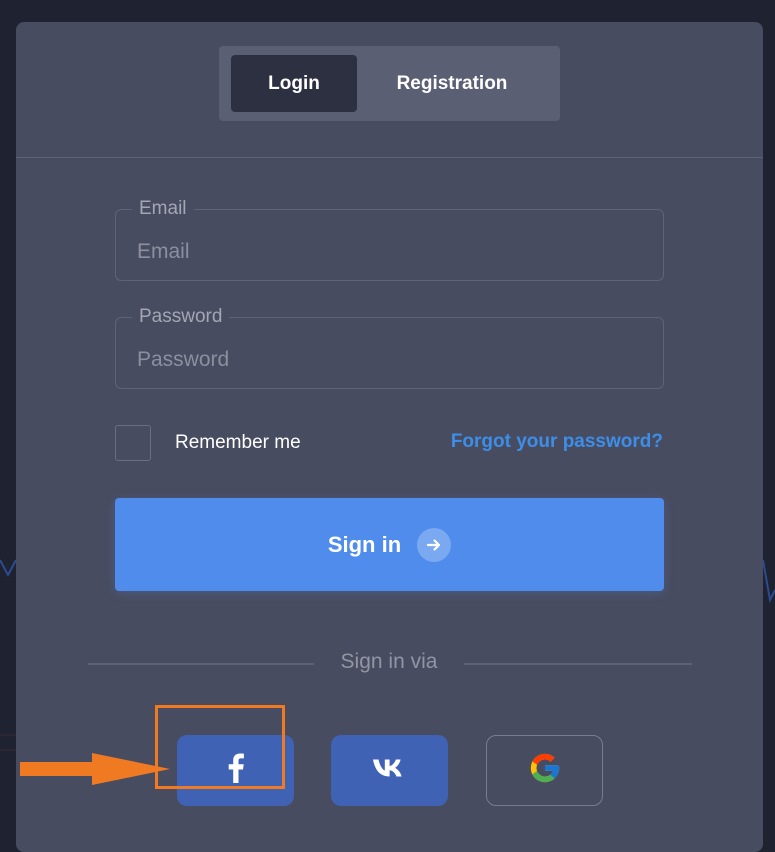 This screenshot has height=852, width=775. I want to click on password-field: Password, so click(389, 347).